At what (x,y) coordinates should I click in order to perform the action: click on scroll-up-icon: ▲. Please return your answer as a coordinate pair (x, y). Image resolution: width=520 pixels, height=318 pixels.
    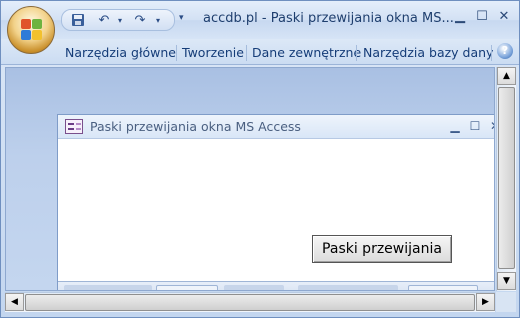
    Looking at the image, I should click on (506, 76).